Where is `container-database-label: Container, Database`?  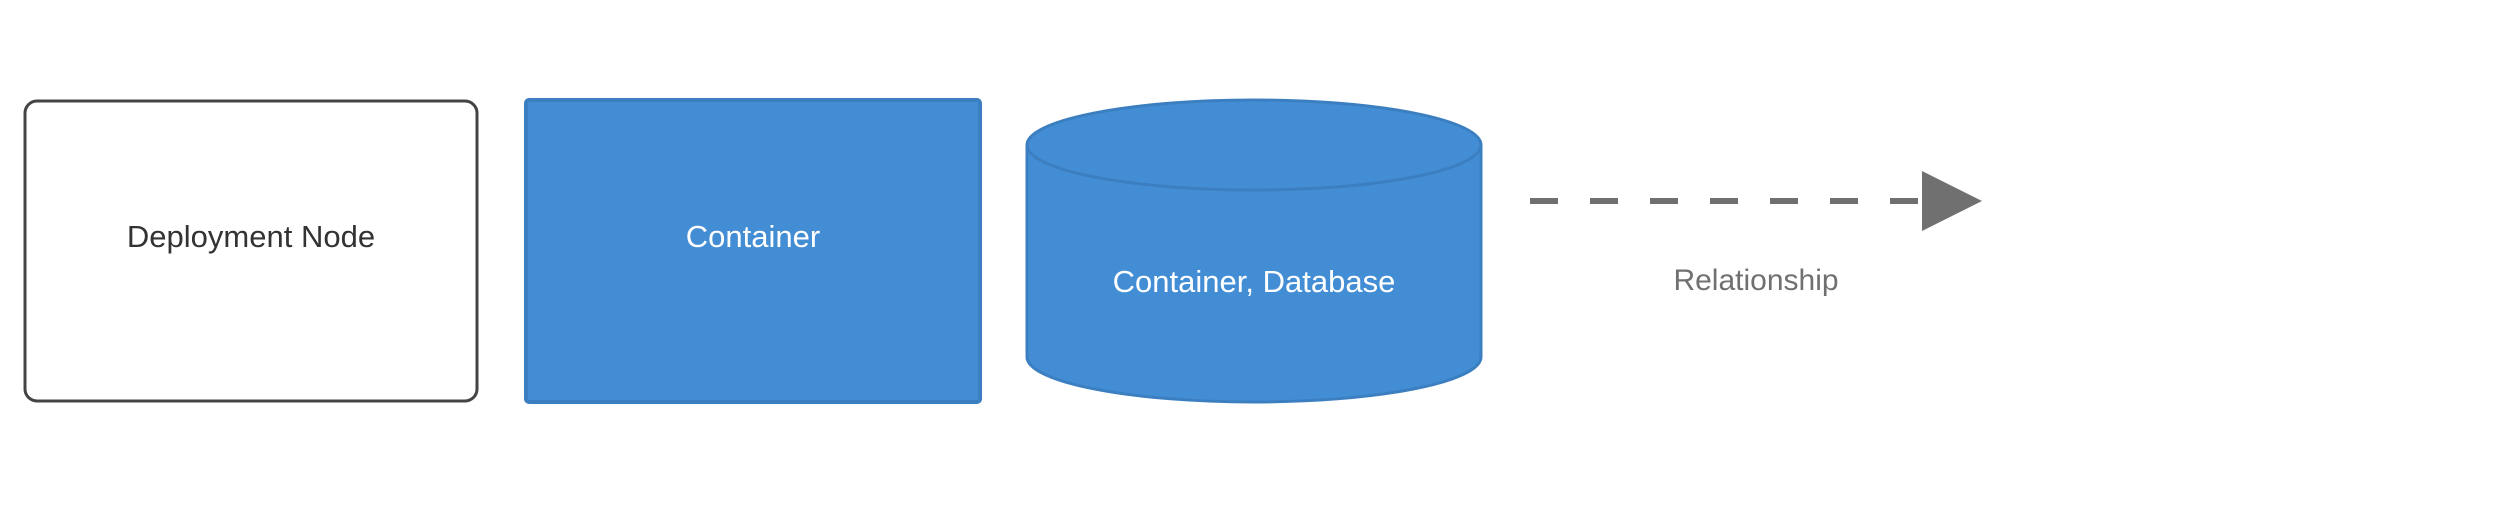
container-database-label: Container, Database is located at coordinates (1254, 281).